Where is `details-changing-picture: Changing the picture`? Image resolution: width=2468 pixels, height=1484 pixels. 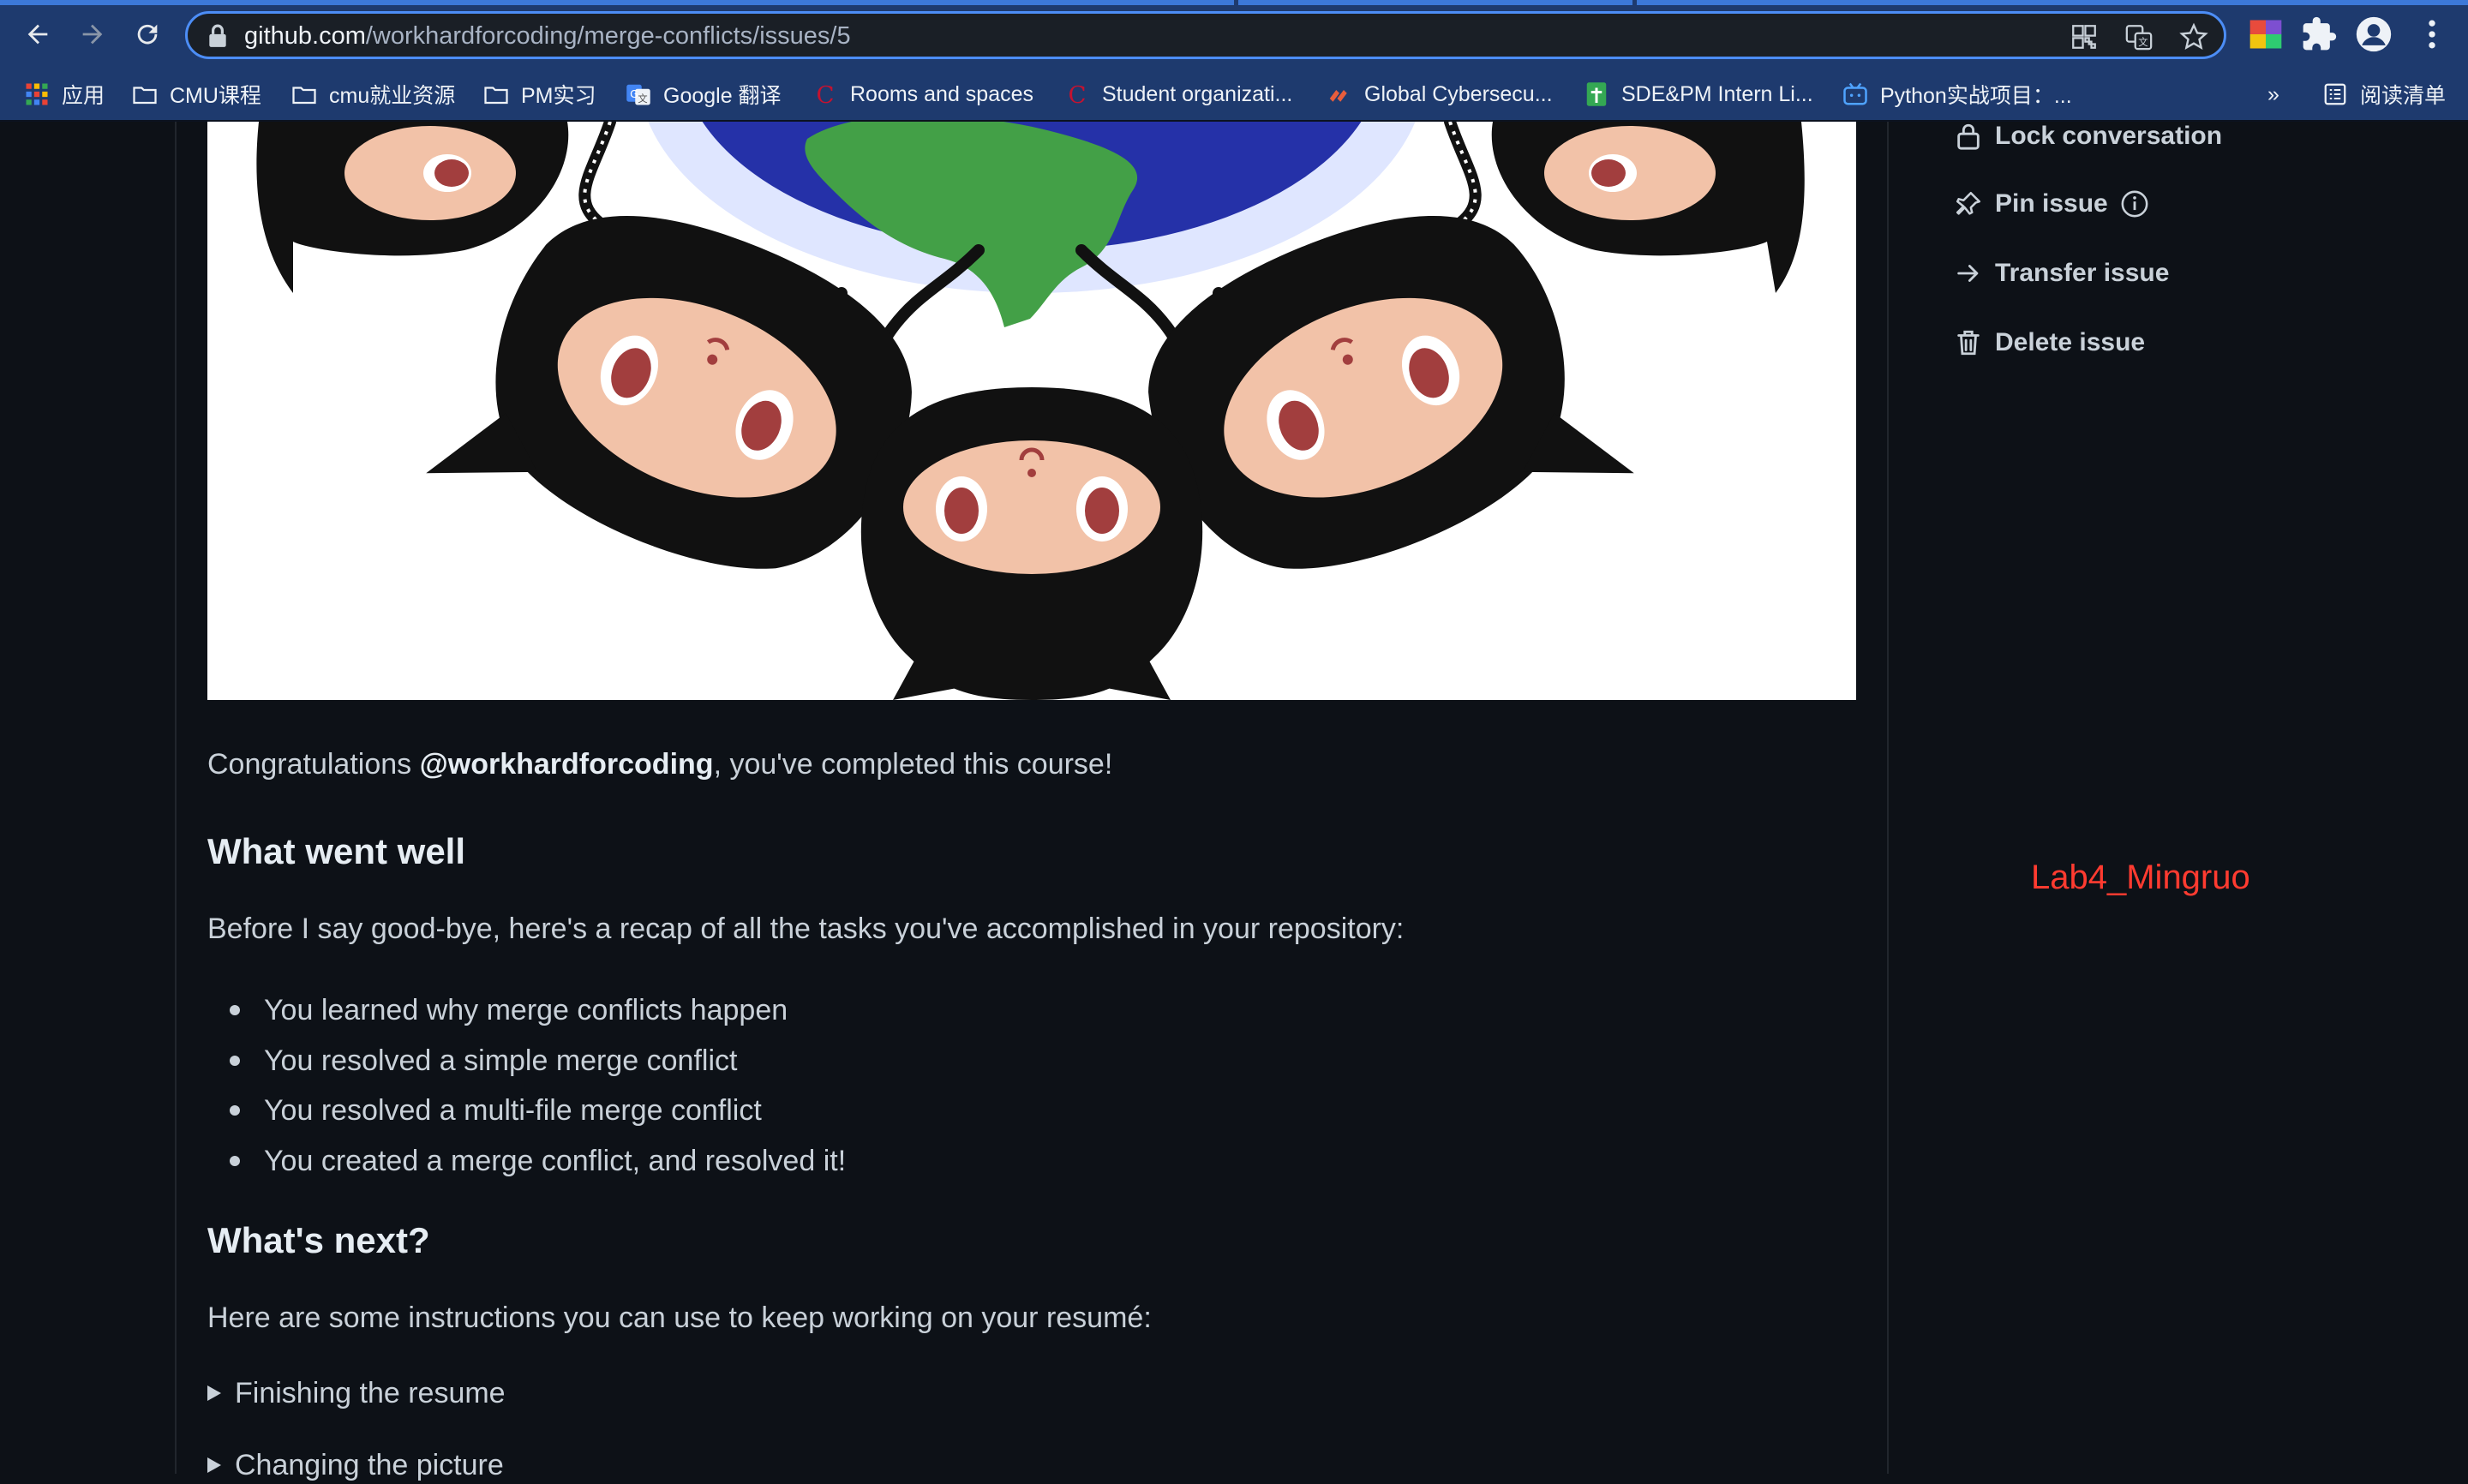
details-changing-picture: Changing the picture is located at coordinates (355, 1465).